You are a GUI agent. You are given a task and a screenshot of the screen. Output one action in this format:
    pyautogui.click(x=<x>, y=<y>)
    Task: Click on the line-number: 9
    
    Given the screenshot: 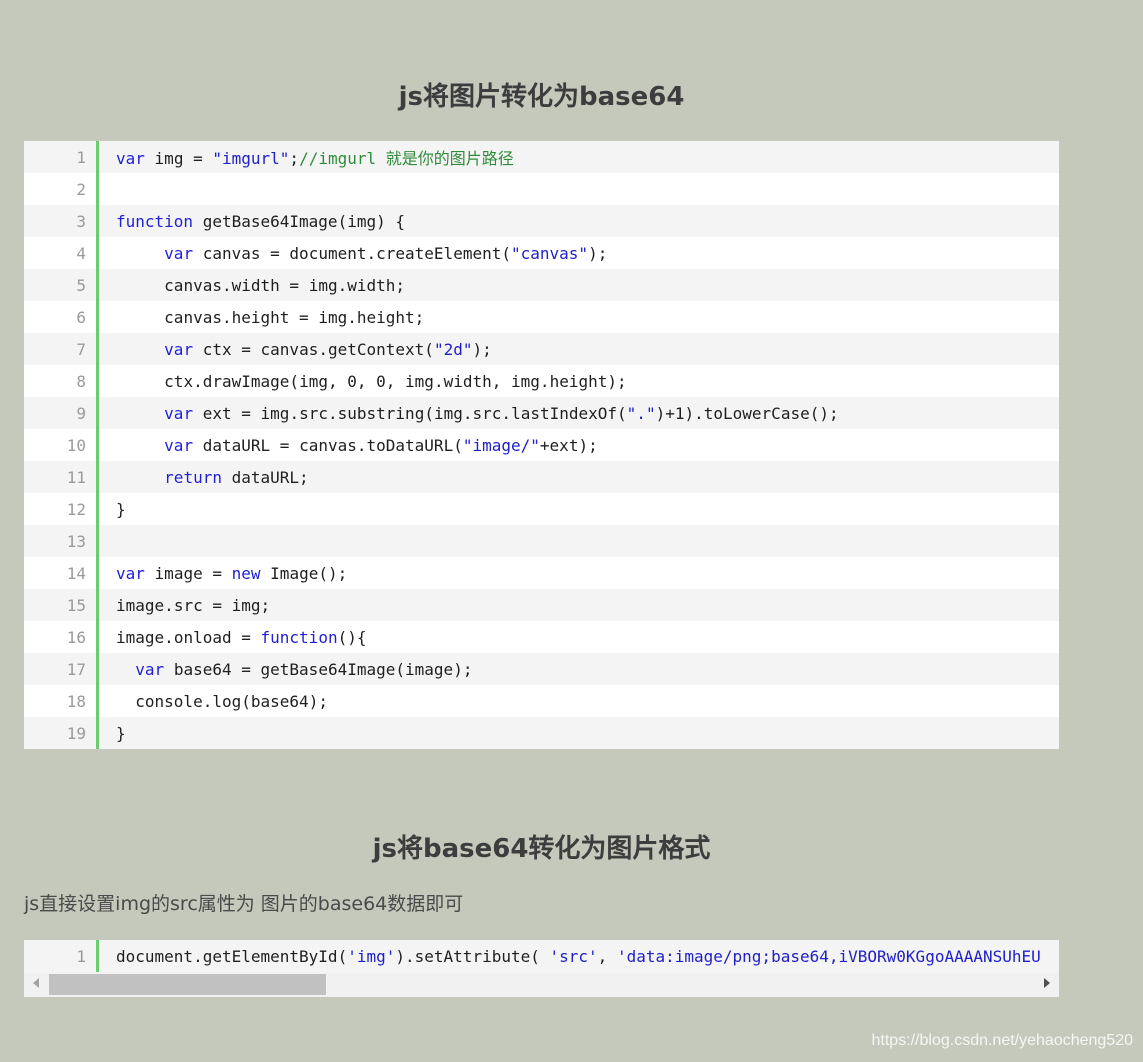 What is the action you would take?
    pyautogui.click(x=81, y=413)
    